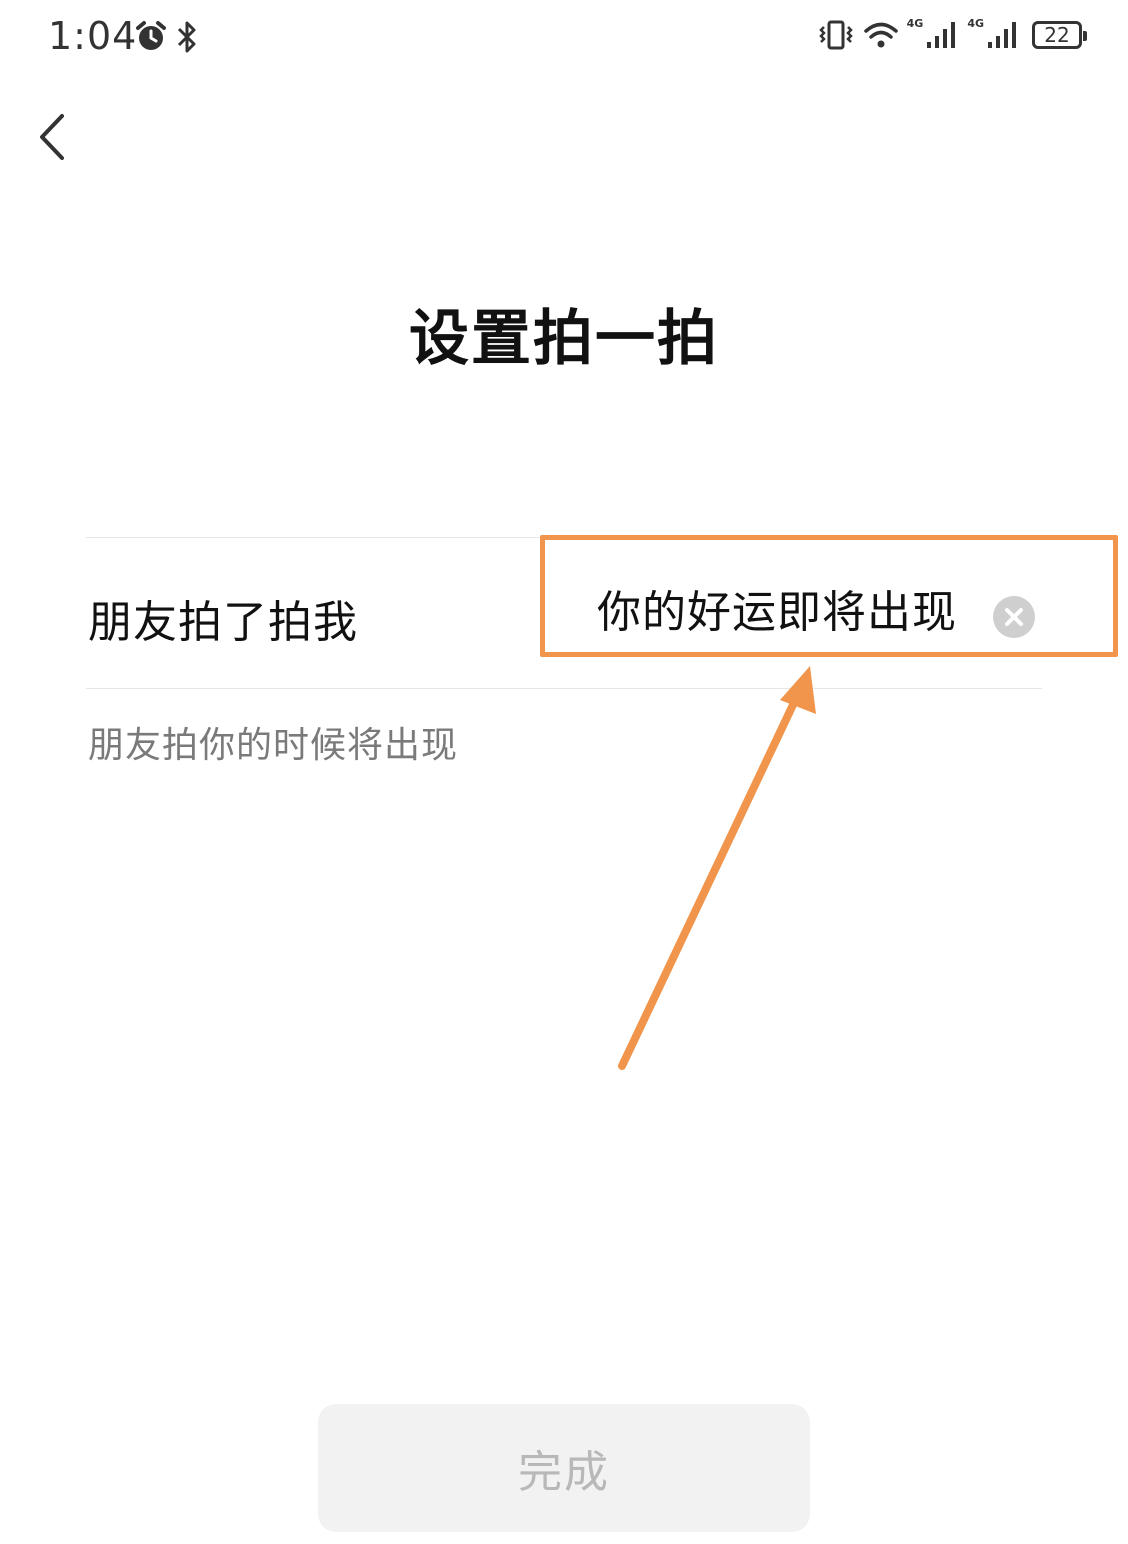 The height and width of the screenshot is (1544, 1128). What do you see at coordinates (975, 23) in the screenshot?
I see `network-label-2: 4G` at bounding box center [975, 23].